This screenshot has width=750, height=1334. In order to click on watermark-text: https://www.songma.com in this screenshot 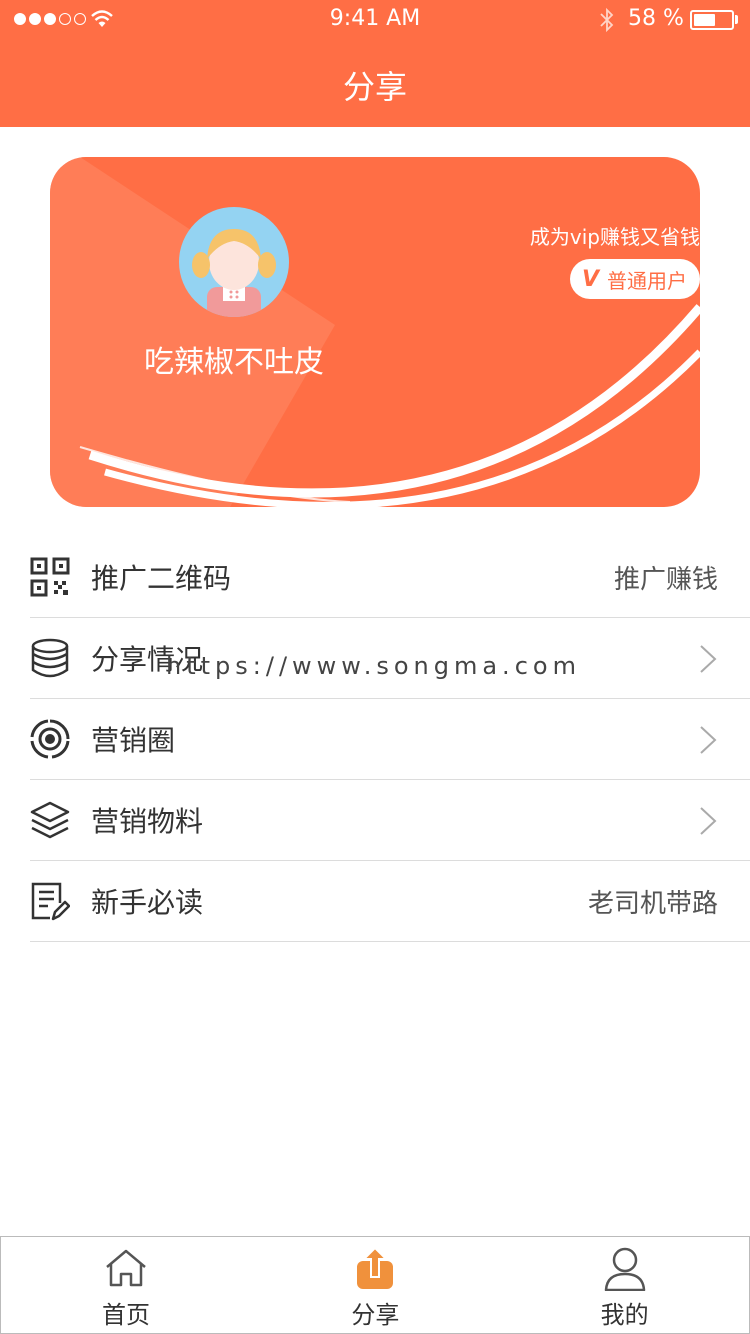, I will do `click(373, 666)`.